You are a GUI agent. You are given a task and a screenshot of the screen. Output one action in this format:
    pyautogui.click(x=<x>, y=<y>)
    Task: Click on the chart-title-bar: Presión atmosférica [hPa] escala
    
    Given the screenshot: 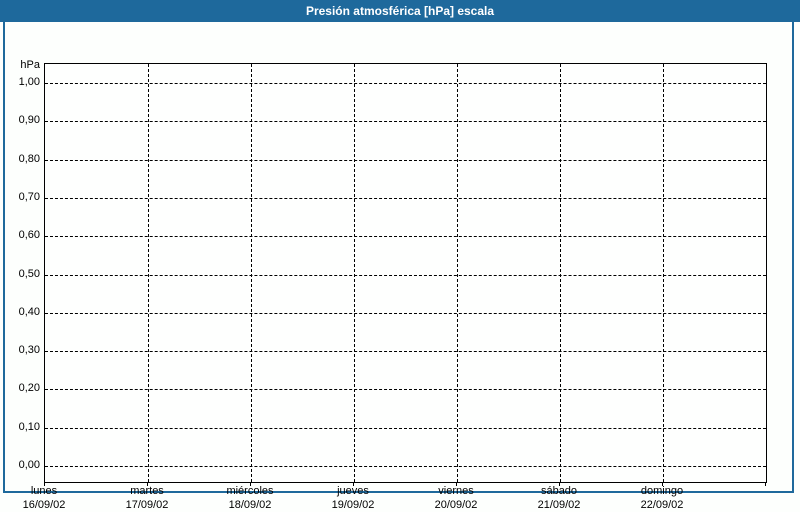 What is the action you would take?
    pyautogui.click(x=400, y=11)
    